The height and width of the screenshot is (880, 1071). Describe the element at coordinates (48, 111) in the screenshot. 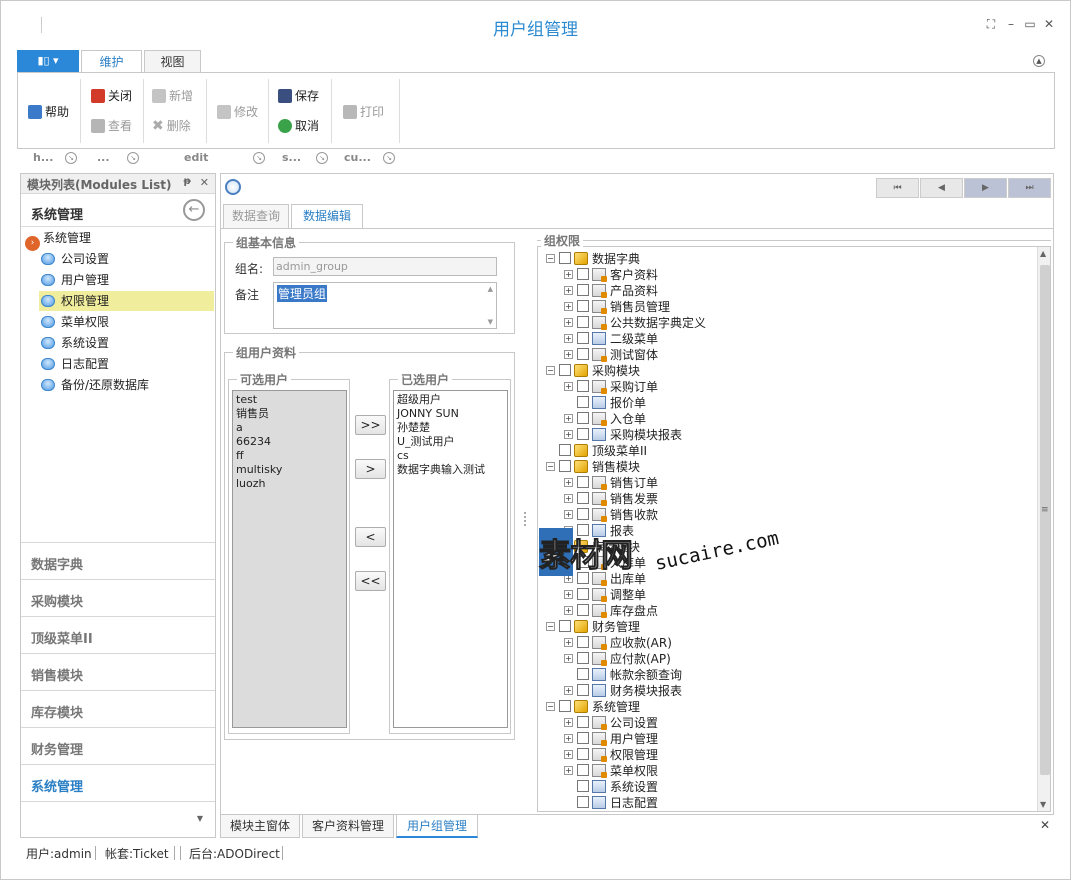

I see `help-button: 帮助` at that location.